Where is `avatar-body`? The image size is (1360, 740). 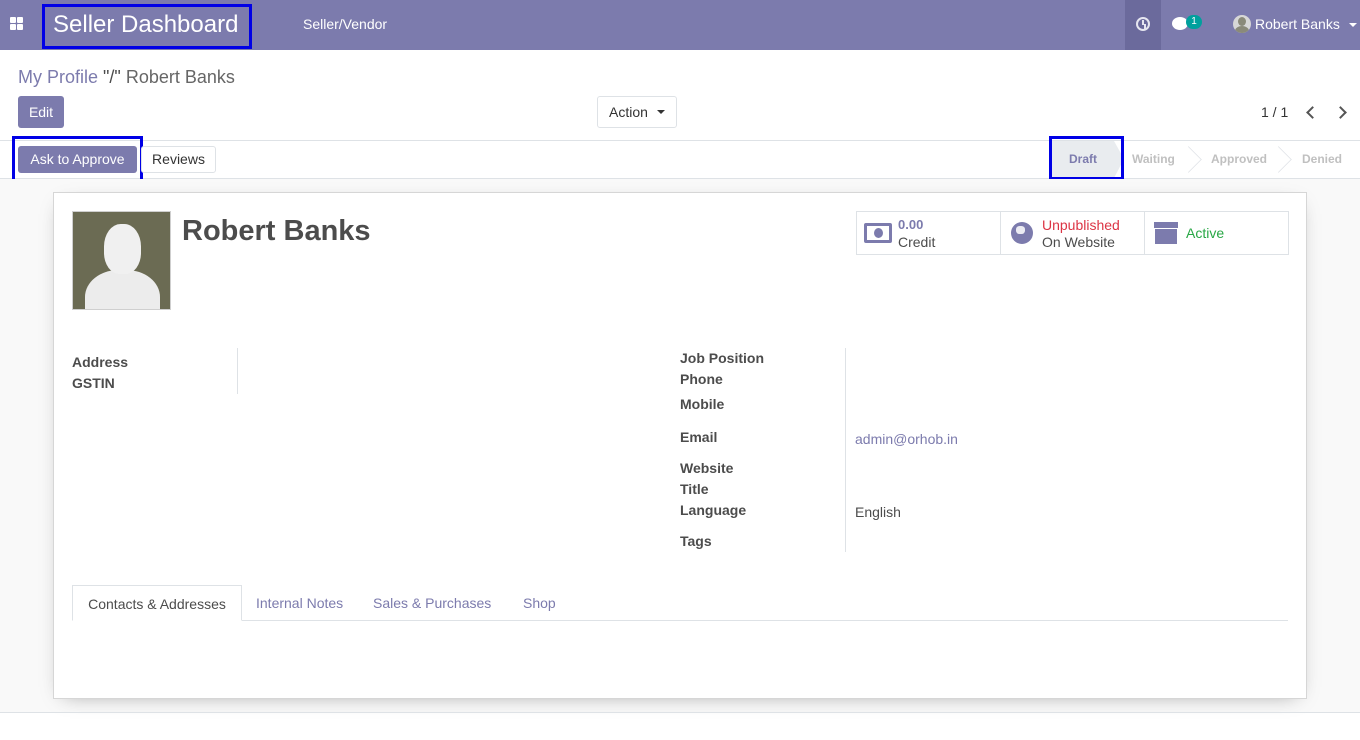 avatar-body is located at coordinates (122, 289).